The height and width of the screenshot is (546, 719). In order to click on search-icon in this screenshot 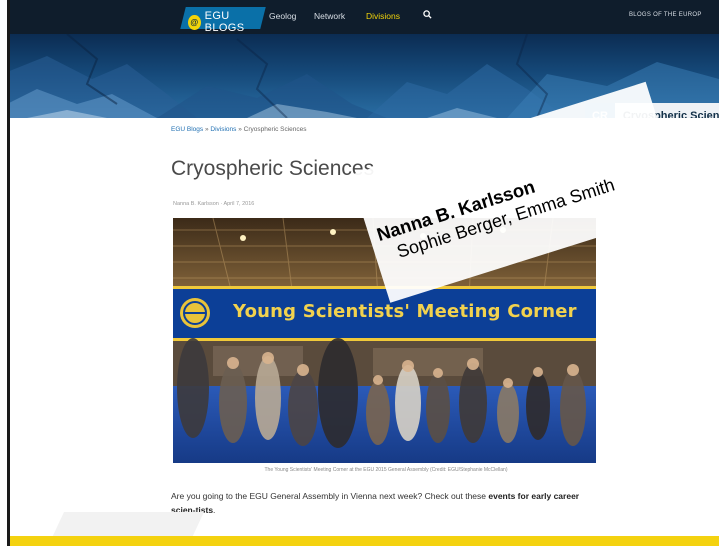, I will do `click(427, 14)`.